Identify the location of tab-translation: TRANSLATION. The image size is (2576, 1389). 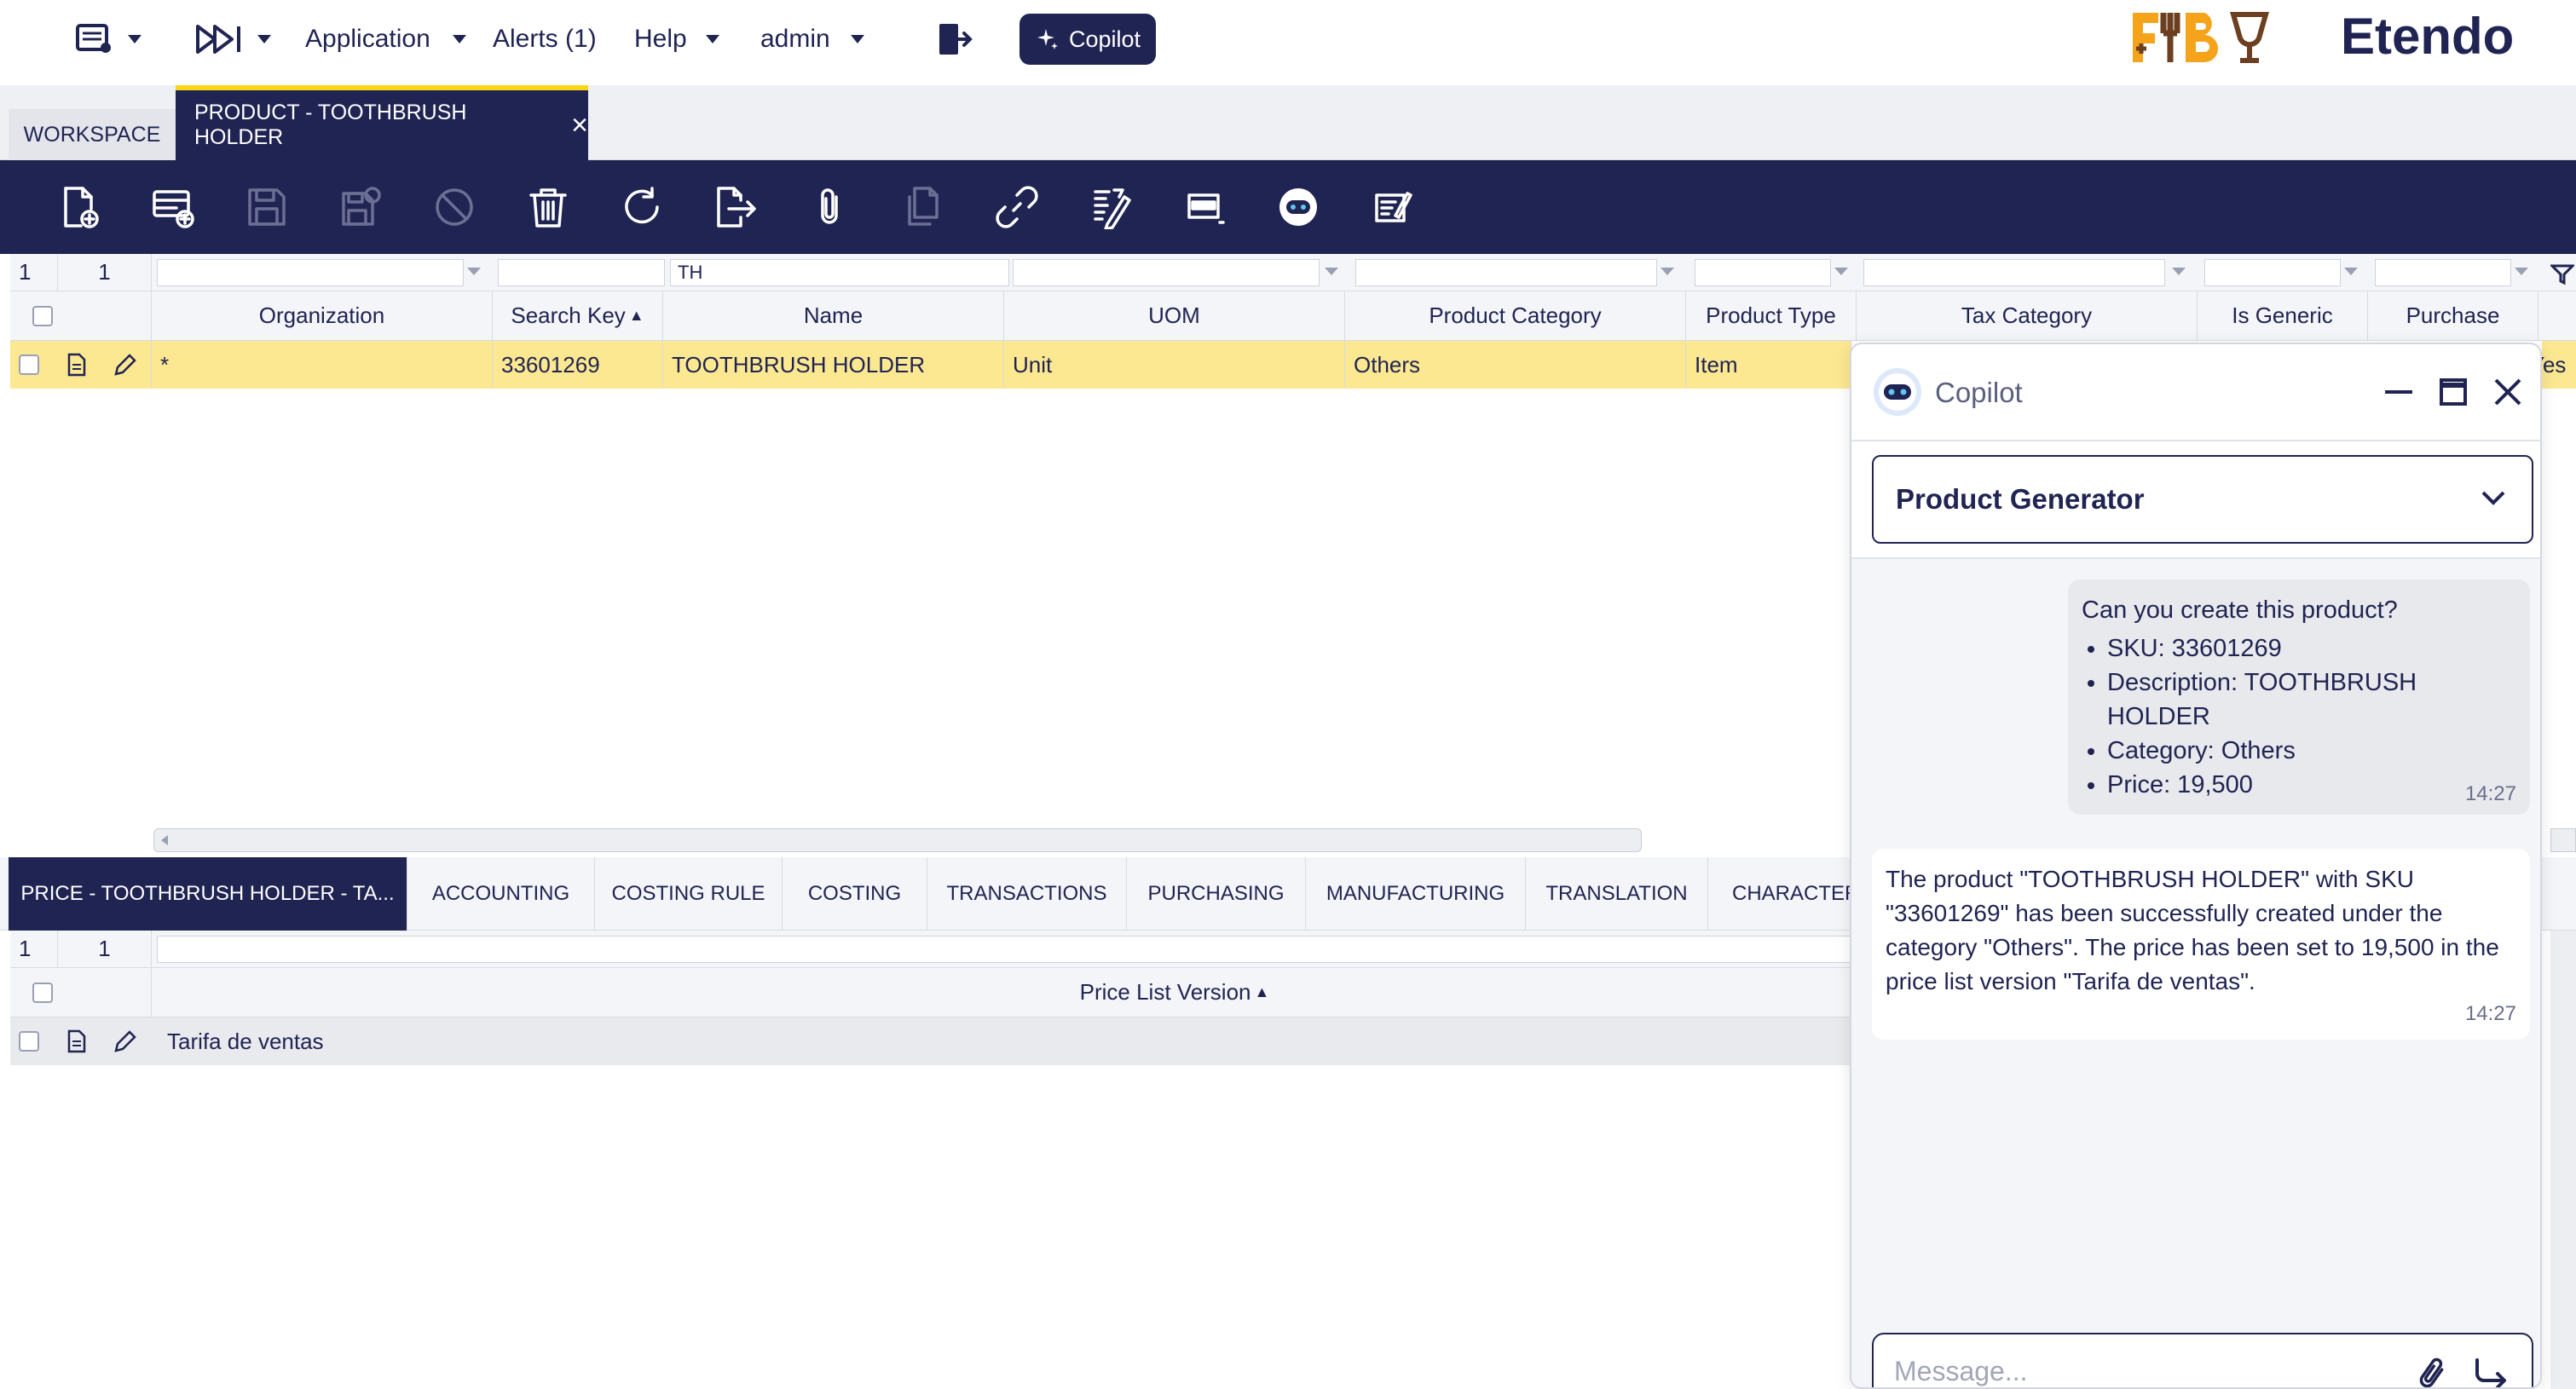
(1617, 894).